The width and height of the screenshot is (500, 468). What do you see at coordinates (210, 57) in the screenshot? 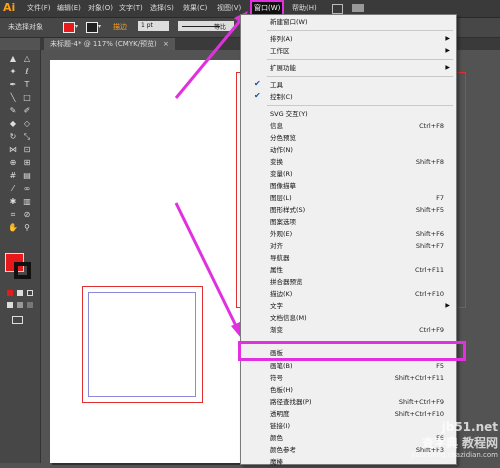
I see `arrow-to-window-menu` at bounding box center [210, 57].